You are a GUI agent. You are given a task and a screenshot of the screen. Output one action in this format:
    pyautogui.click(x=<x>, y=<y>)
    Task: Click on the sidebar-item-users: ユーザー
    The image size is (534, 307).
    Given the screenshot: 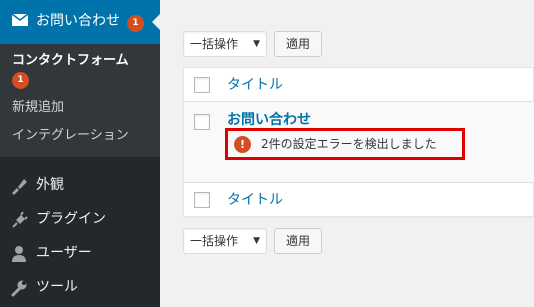 What is the action you would take?
    pyautogui.click(x=80, y=253)
    